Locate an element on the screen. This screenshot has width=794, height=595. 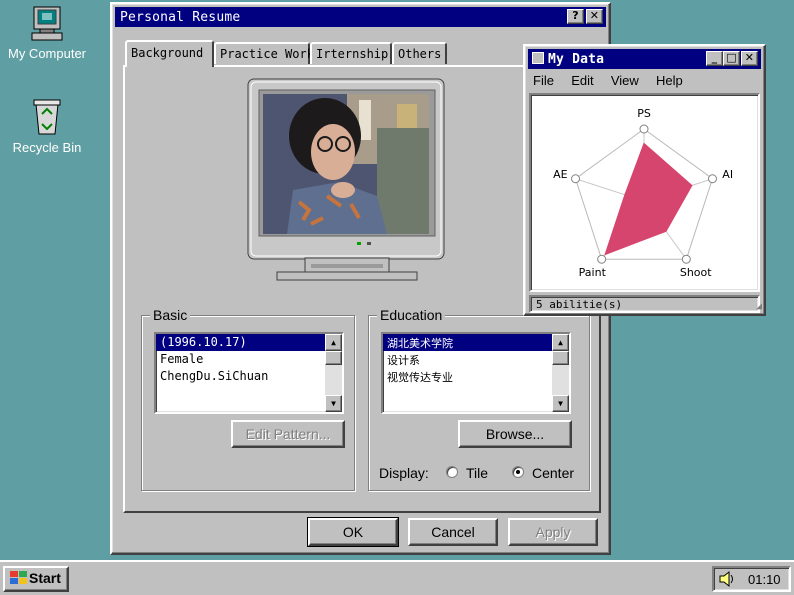
monitor-preview is located at coordinates (346, 179).